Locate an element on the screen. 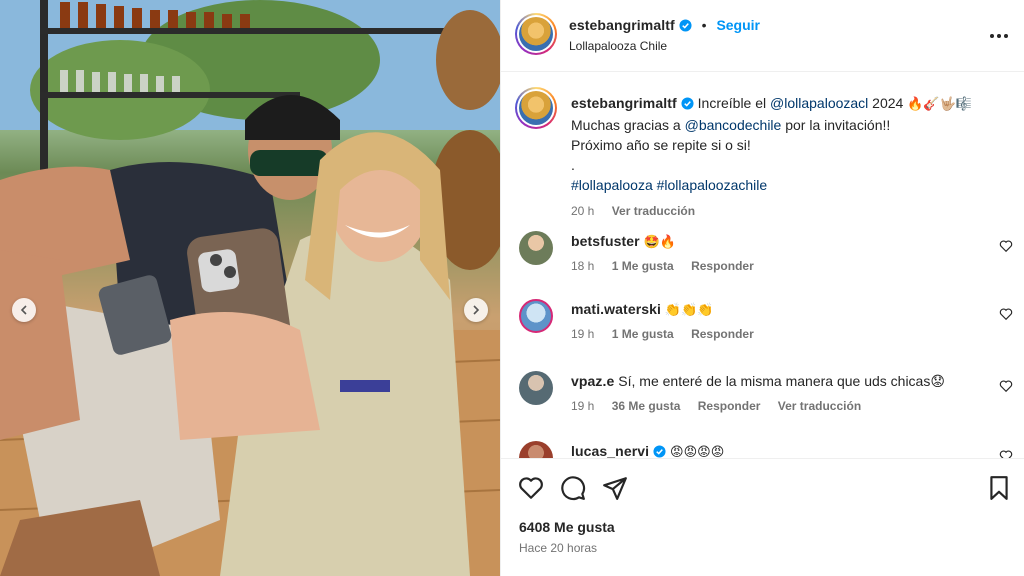 The width and height of the screenshot is (1024, 576). more-horizontal-icon is located at coordinates (999, 36).